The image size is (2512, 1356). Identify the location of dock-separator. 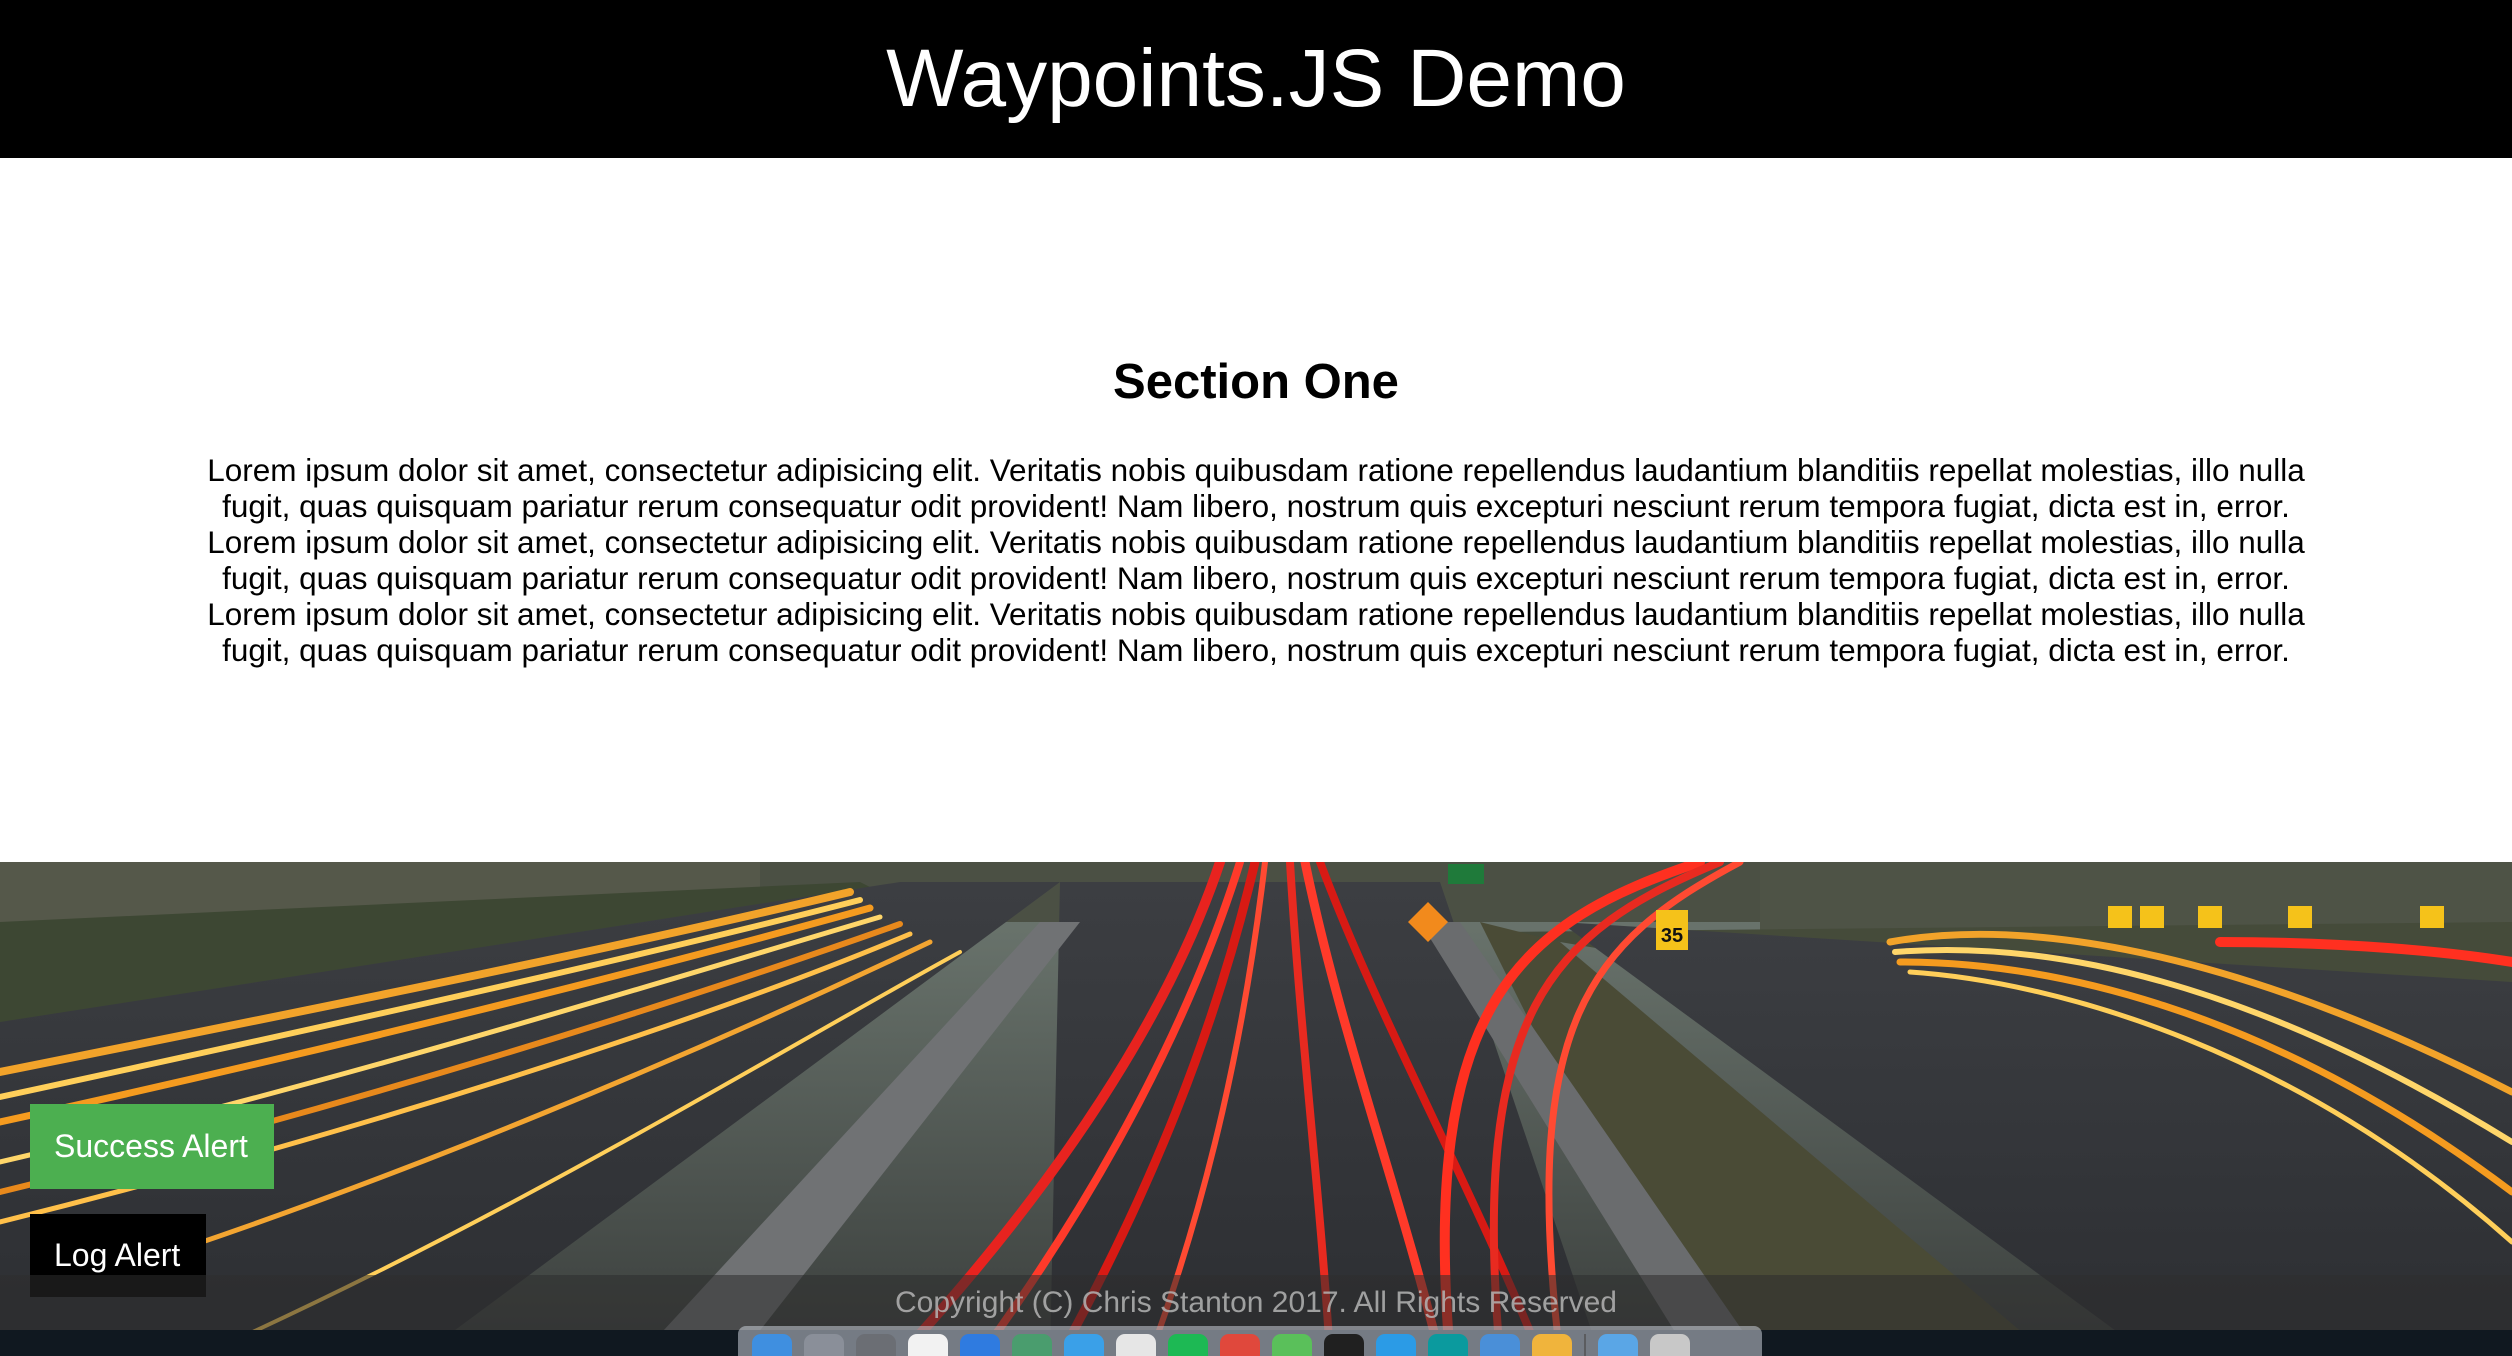
(1585, 1345).